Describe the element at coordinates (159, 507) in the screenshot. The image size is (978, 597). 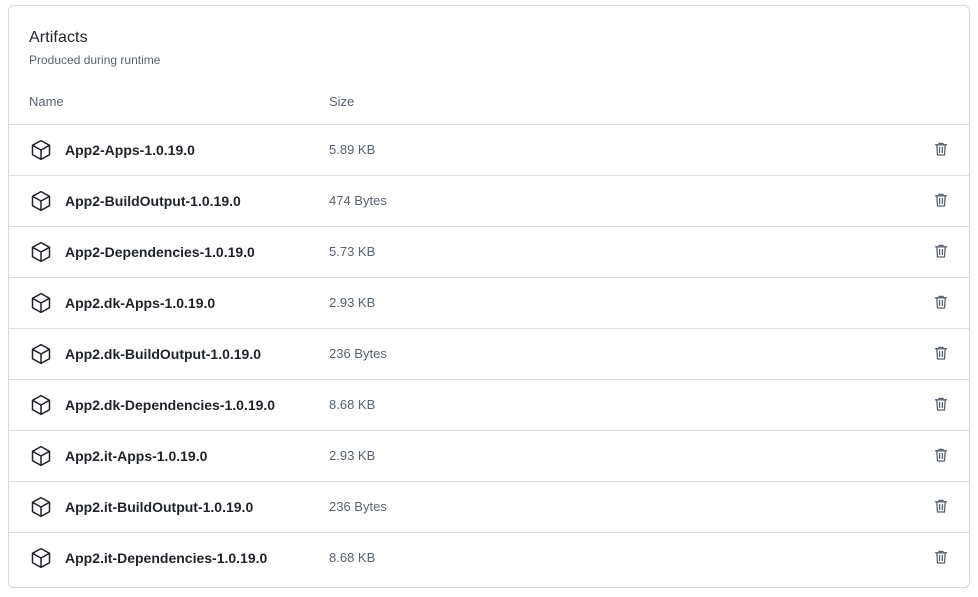
I see `artifact-name-link: App2.it-BuildOutput-1.0.19.0` at that location.